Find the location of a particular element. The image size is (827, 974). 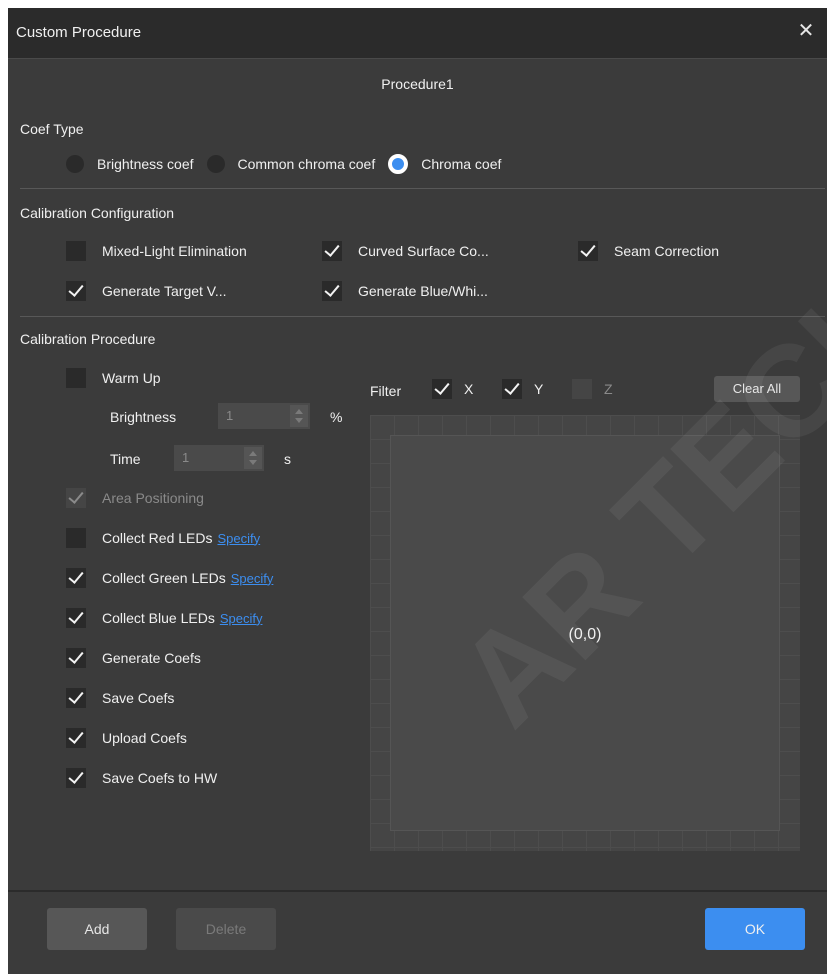

close-icon: ✕ is located at coordinates (806, 31).